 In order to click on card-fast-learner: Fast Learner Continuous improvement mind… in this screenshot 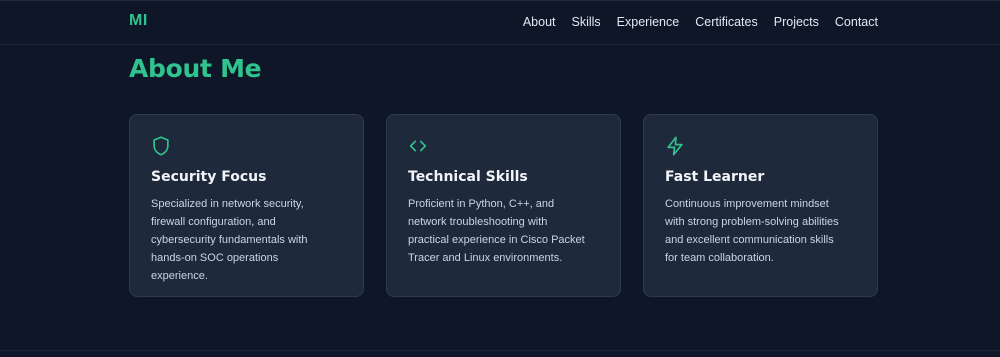, I will do `click(760, 205)`.